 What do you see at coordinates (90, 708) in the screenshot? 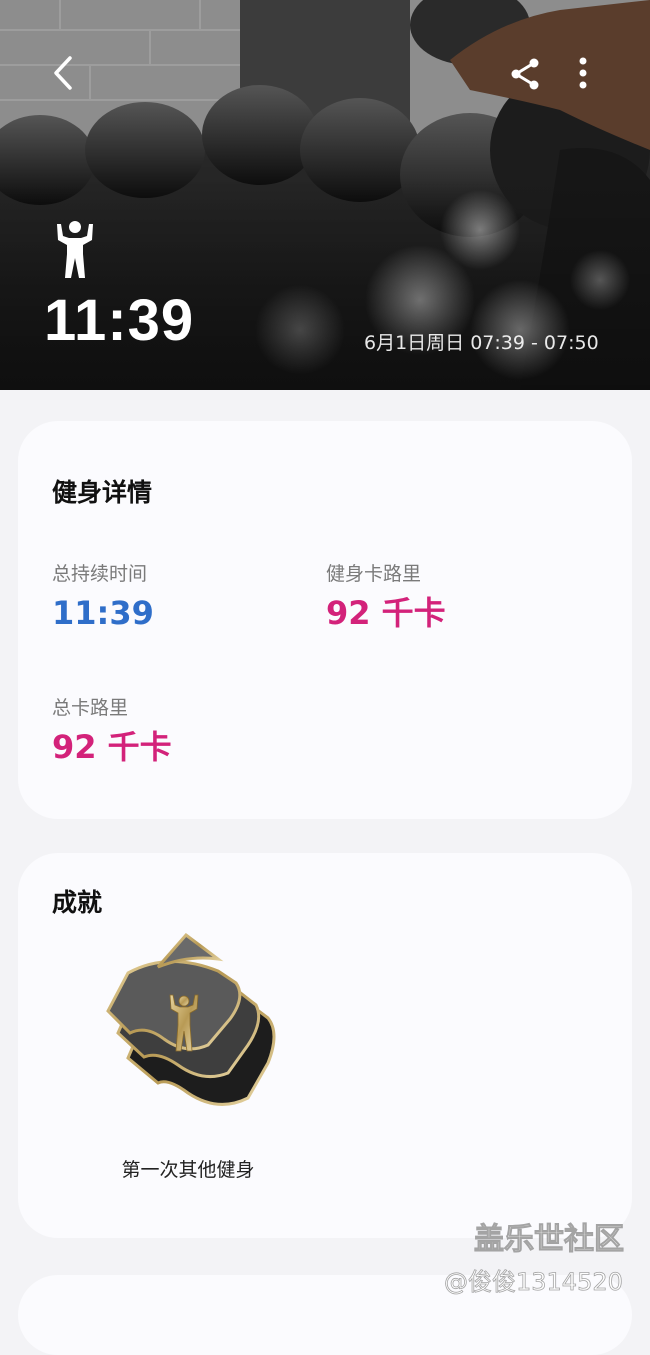
I see `stat-label: 总卡路里` at bounding box center [90, 708].